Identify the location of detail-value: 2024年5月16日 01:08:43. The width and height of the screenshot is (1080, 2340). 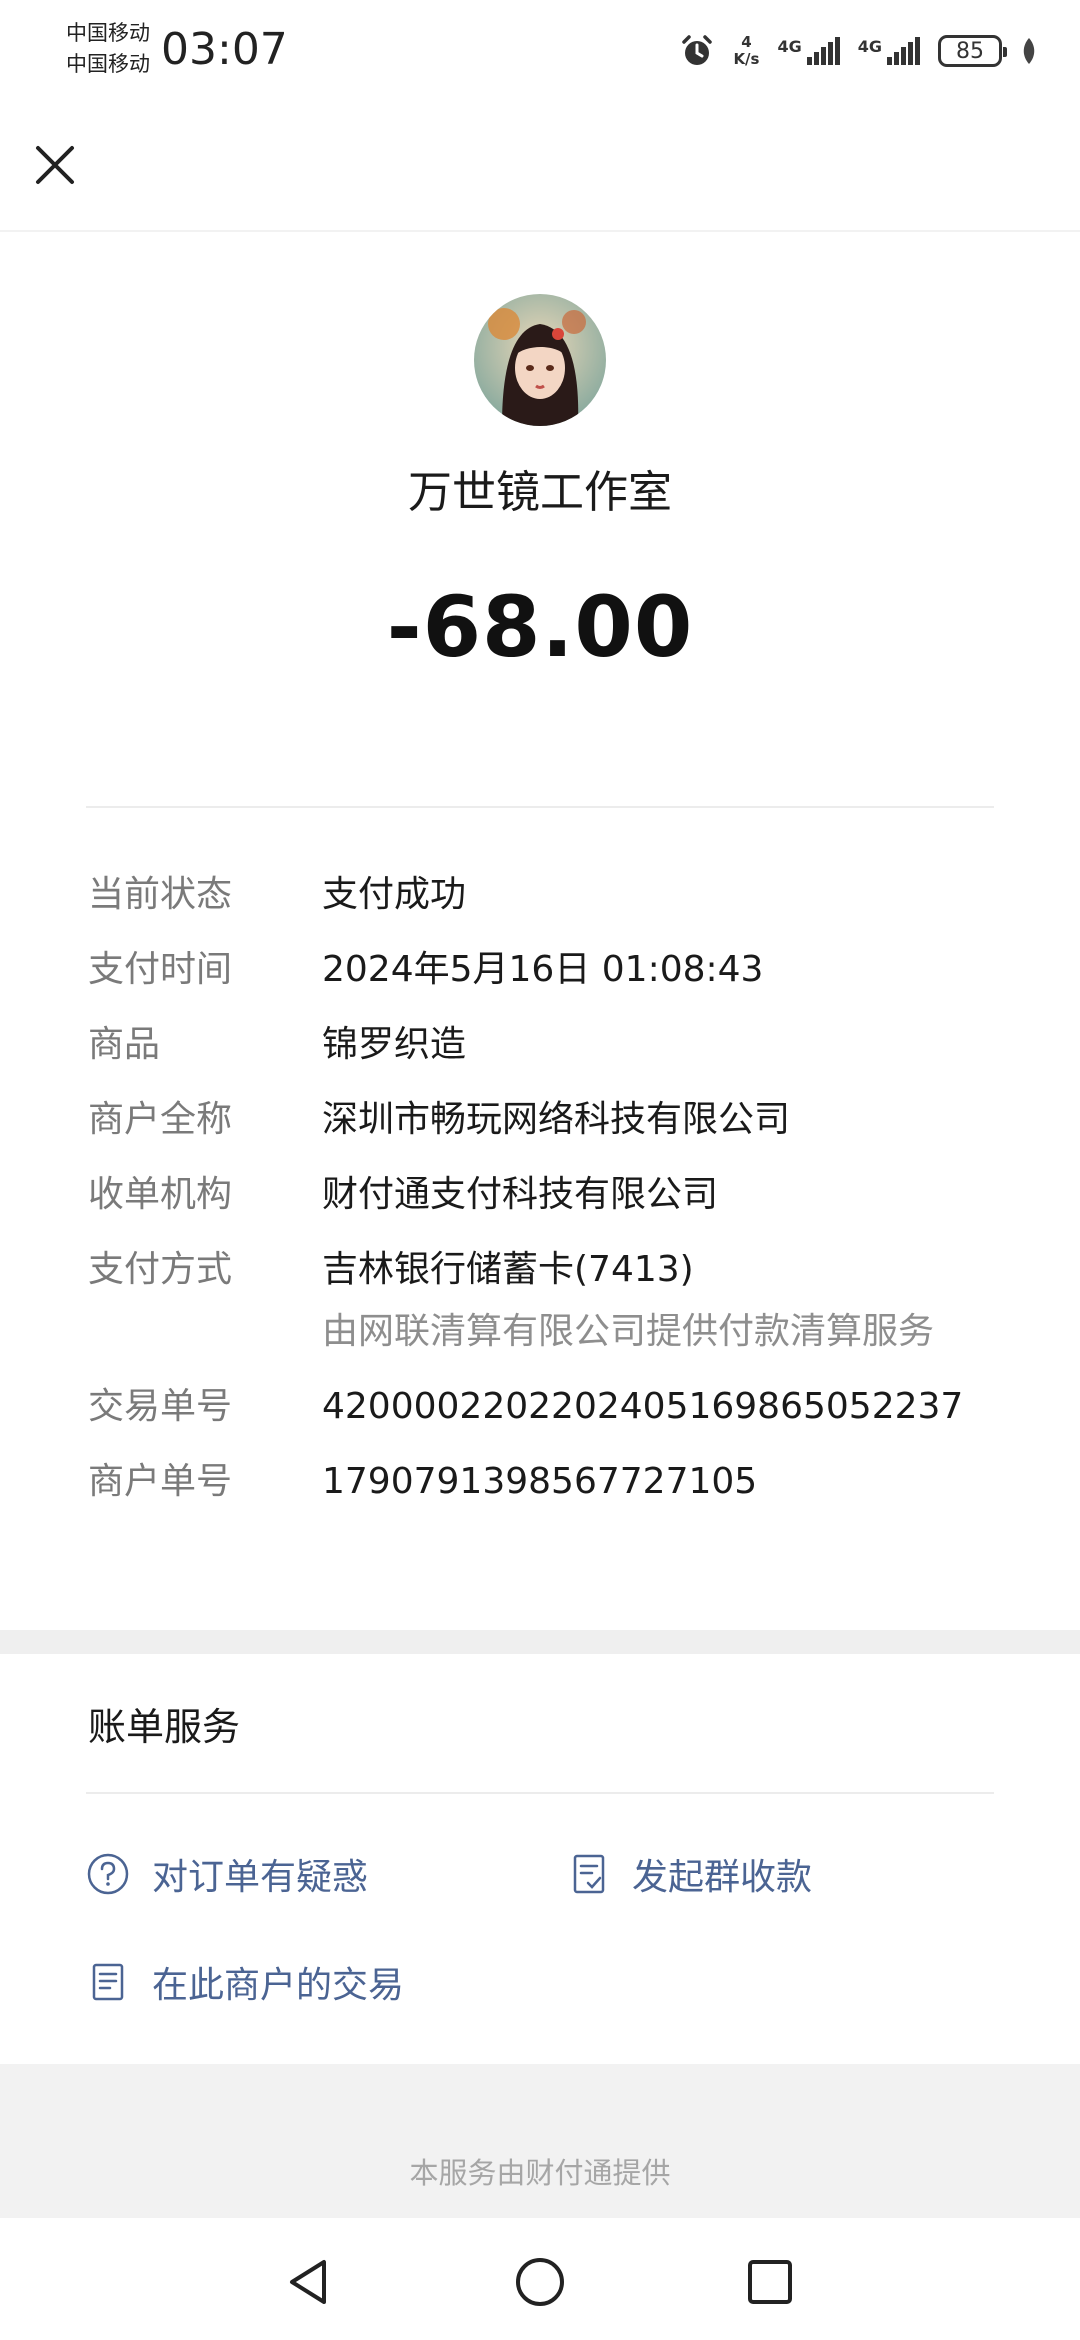
(543, 969).